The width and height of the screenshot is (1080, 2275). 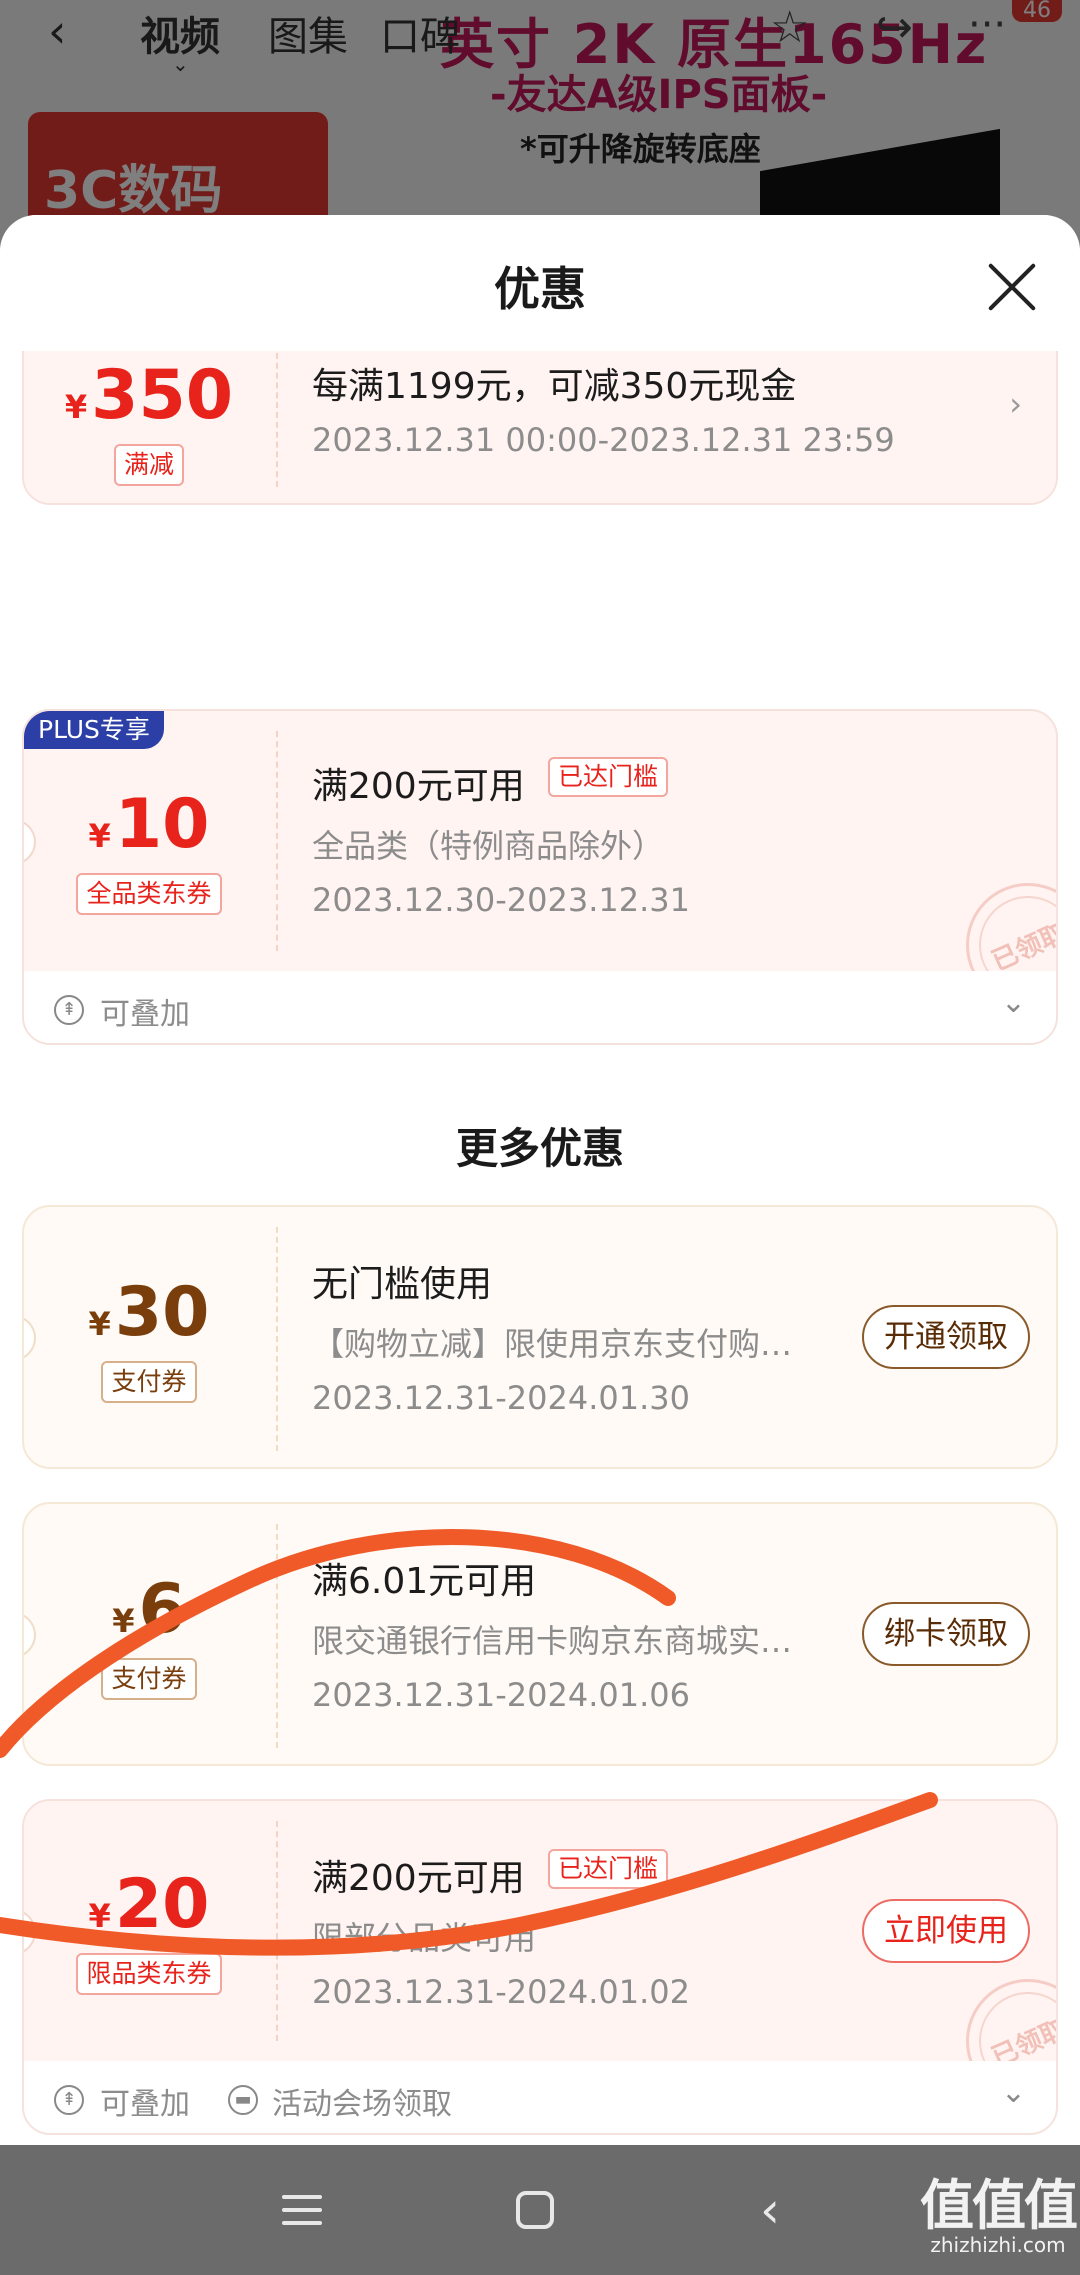 What do you see at coordinates (488, 846) in the screenshot?
I see `coupon-scope: 全品类（特例商品除外）` at bounding box center [488, 846].